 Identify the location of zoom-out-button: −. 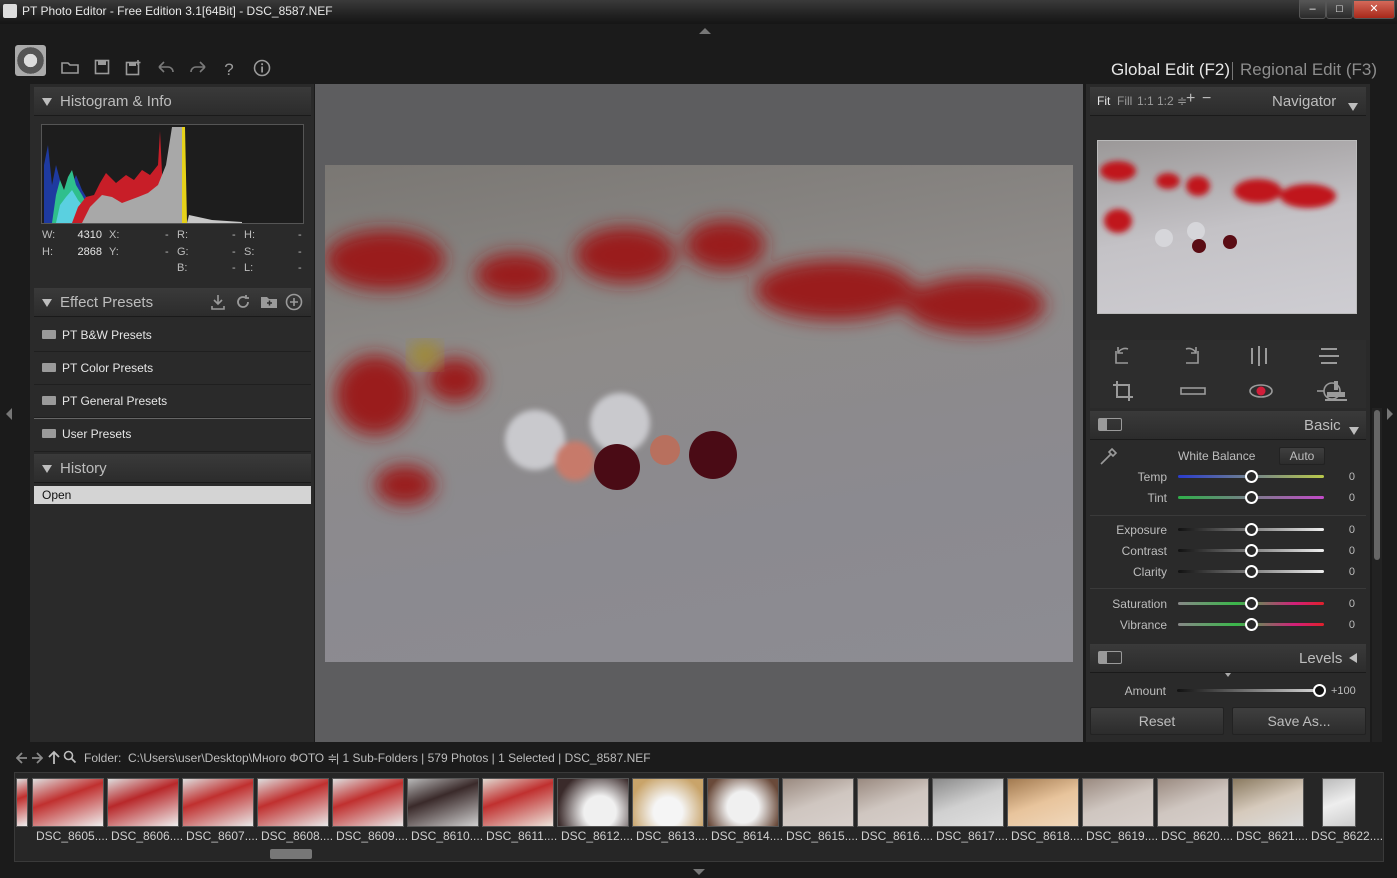
(1206, 99).